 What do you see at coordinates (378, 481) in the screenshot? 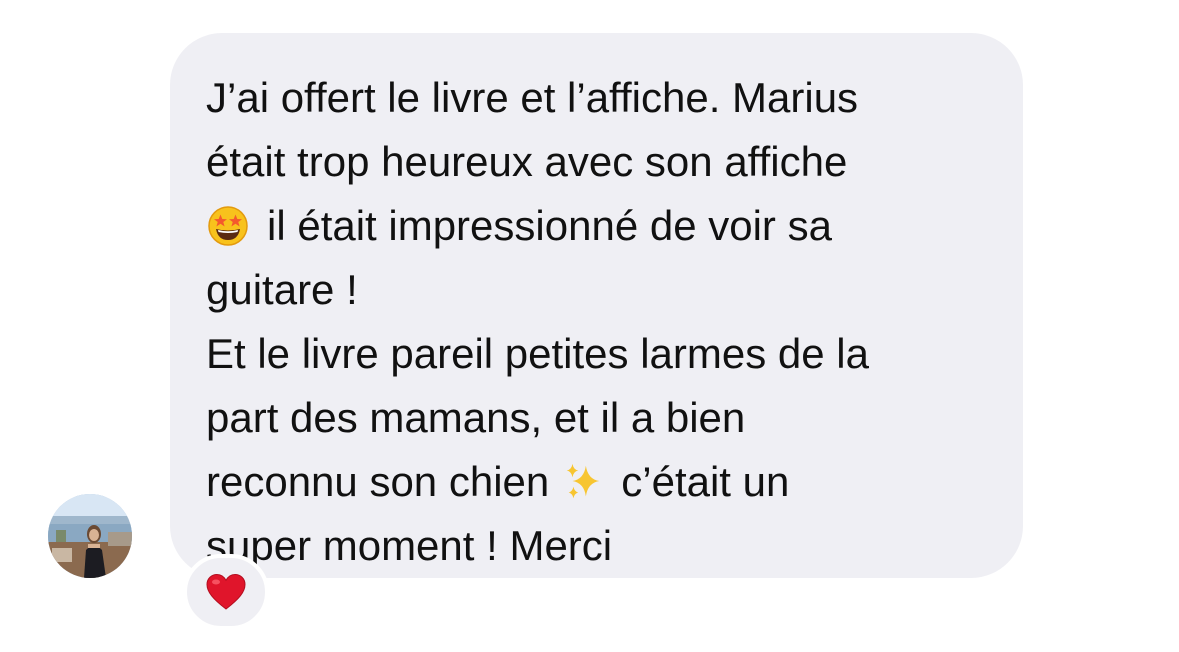
I see `message-text: reconnu son chien` at bounding box center [378, 481].